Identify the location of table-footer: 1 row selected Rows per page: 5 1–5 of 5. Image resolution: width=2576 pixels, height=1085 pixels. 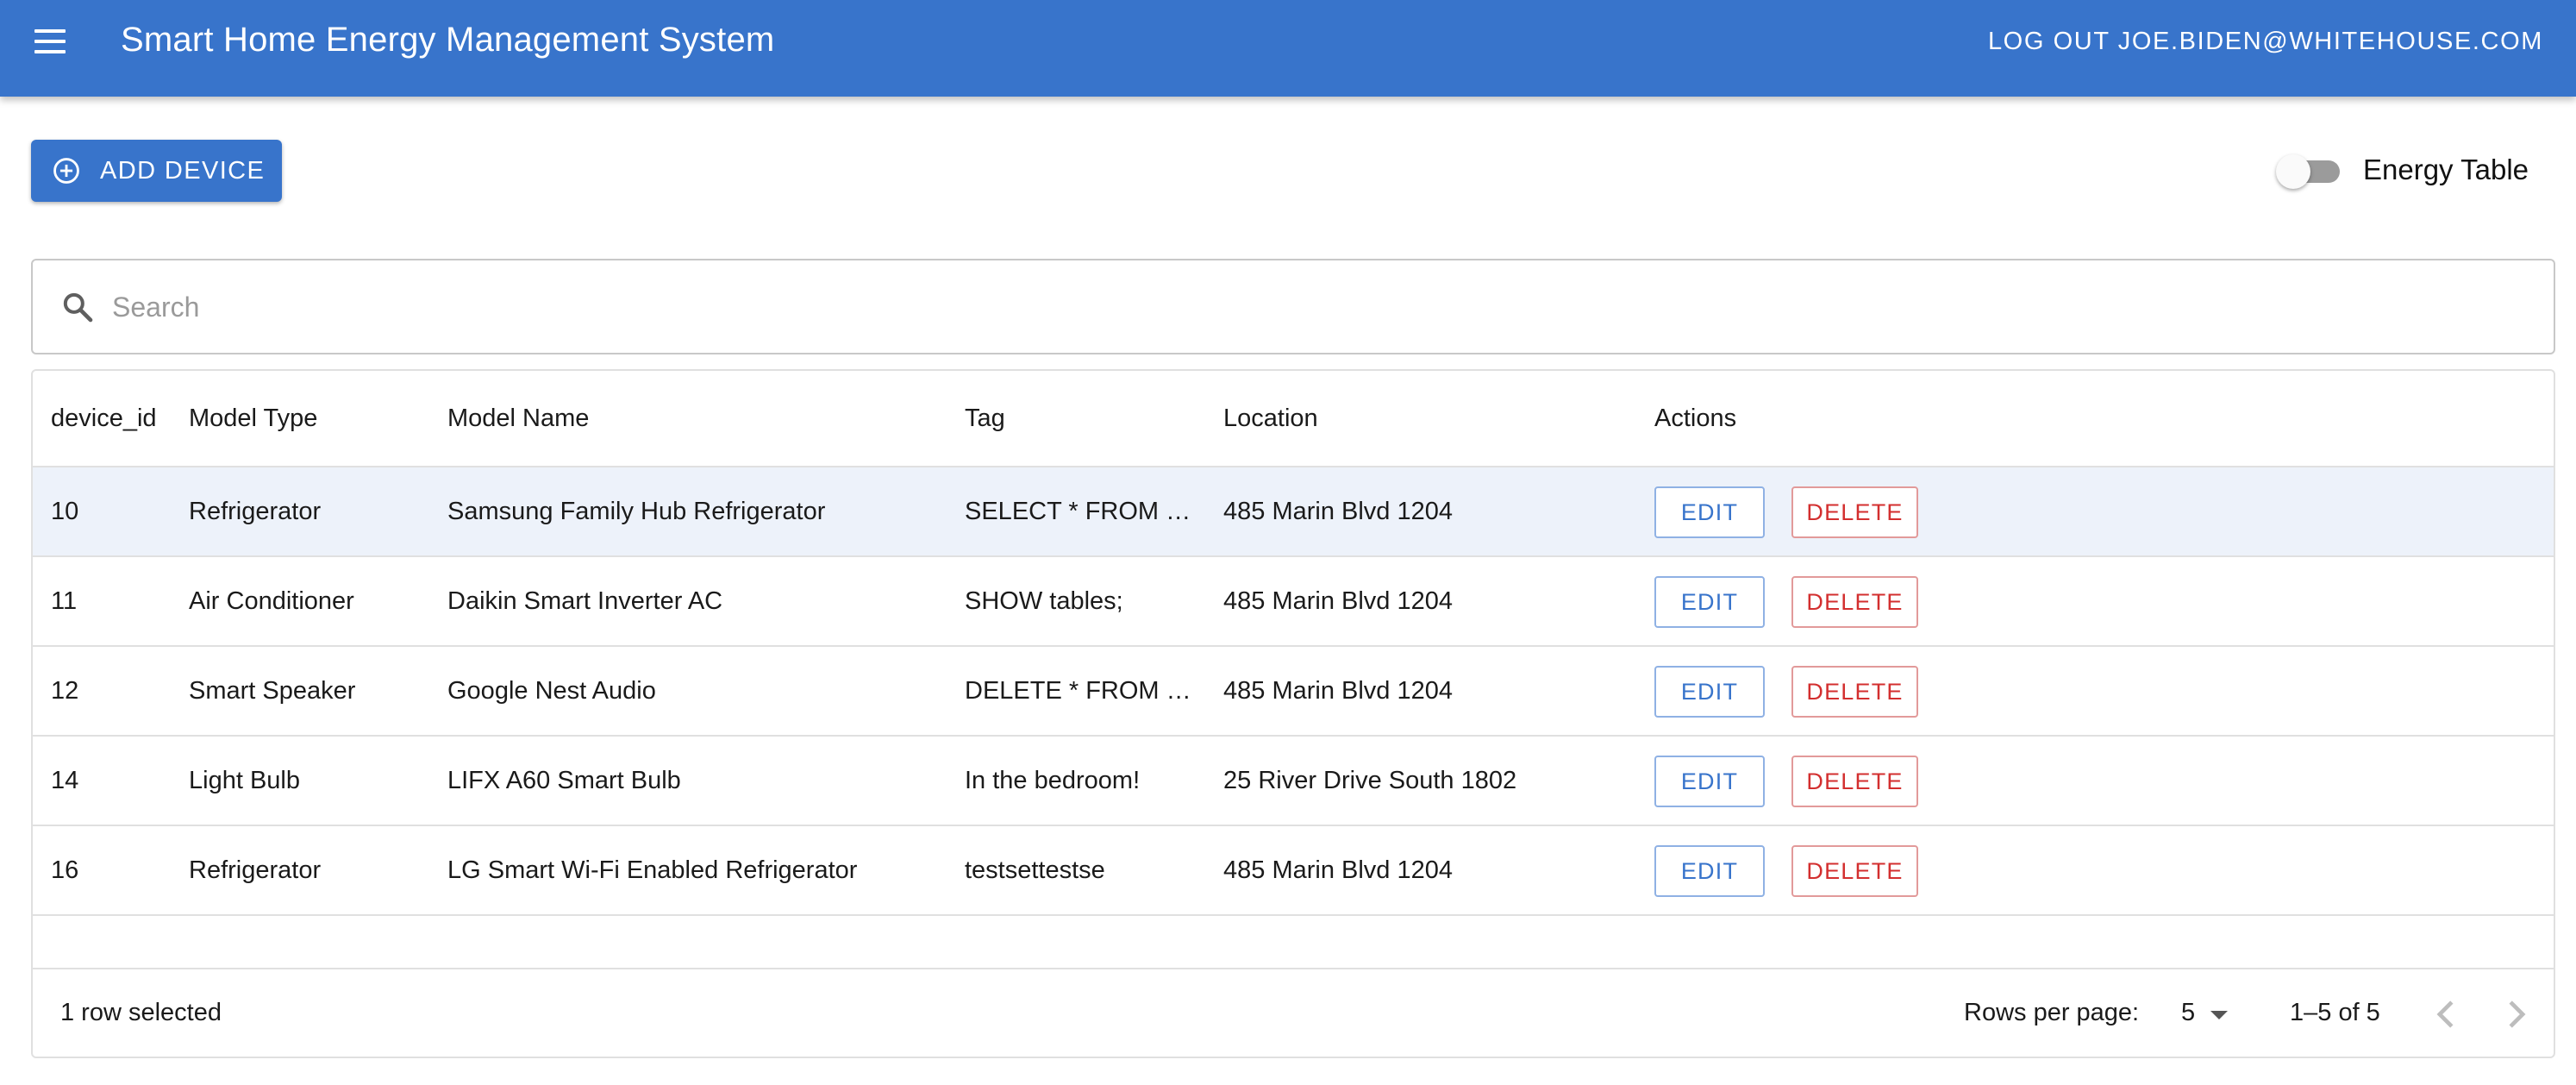
(1293, 1013).